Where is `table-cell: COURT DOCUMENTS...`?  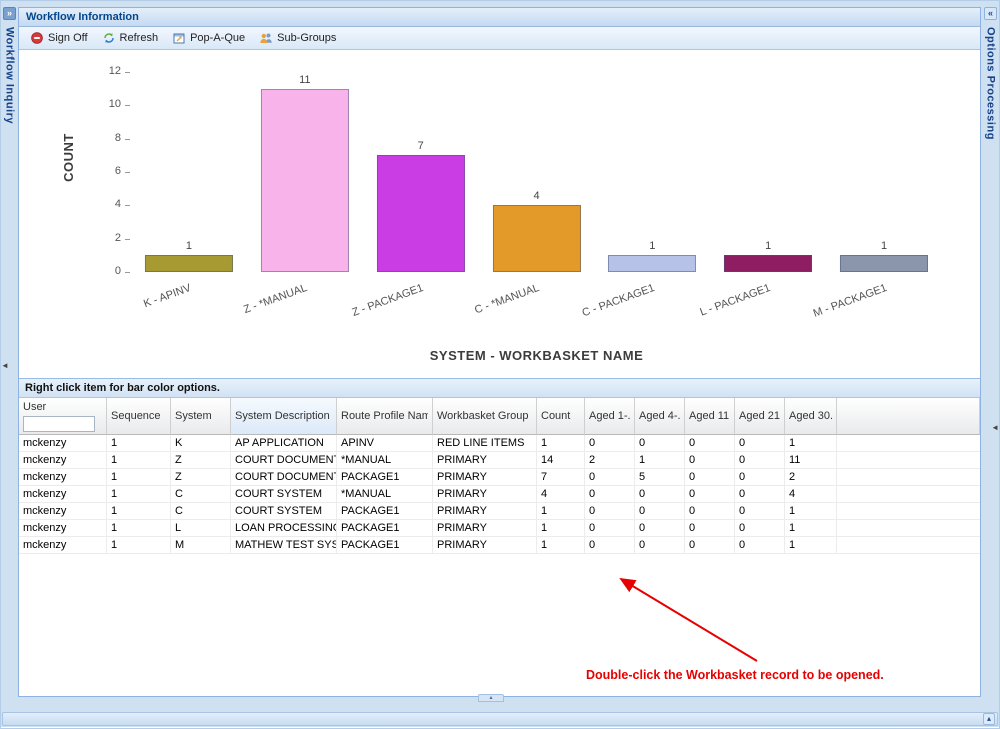
table-cell: COURT DOCUMENTS... is located at coordinates (284, 460).